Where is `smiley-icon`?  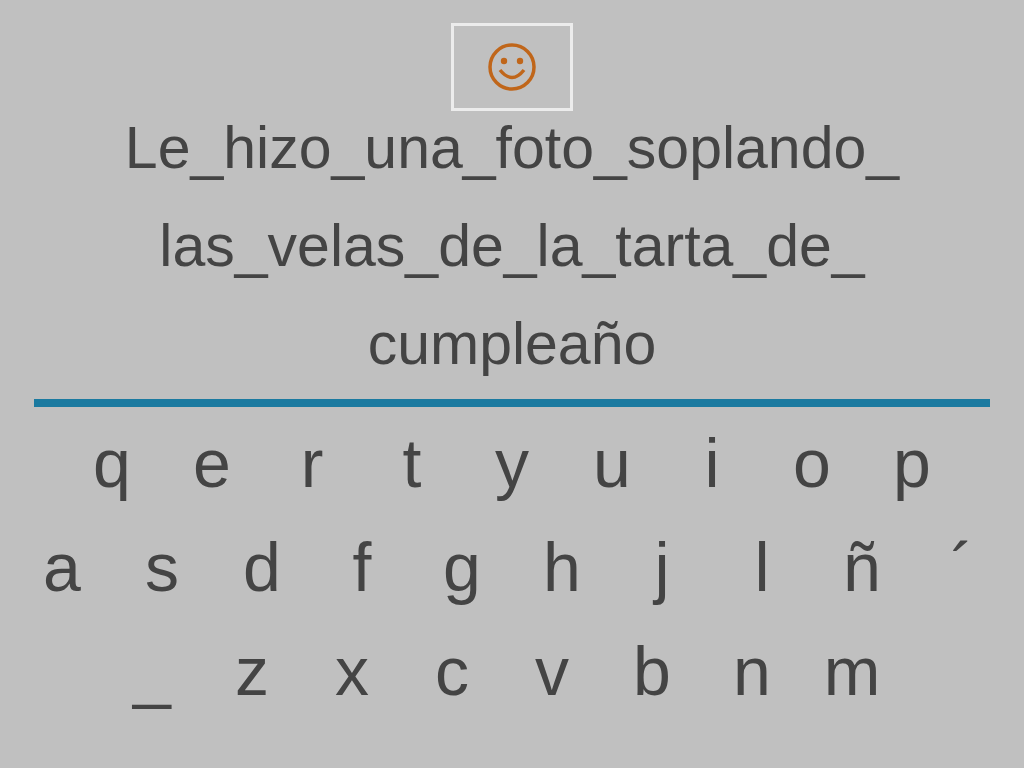
smiley-icon is located at coordinates (512, 67).